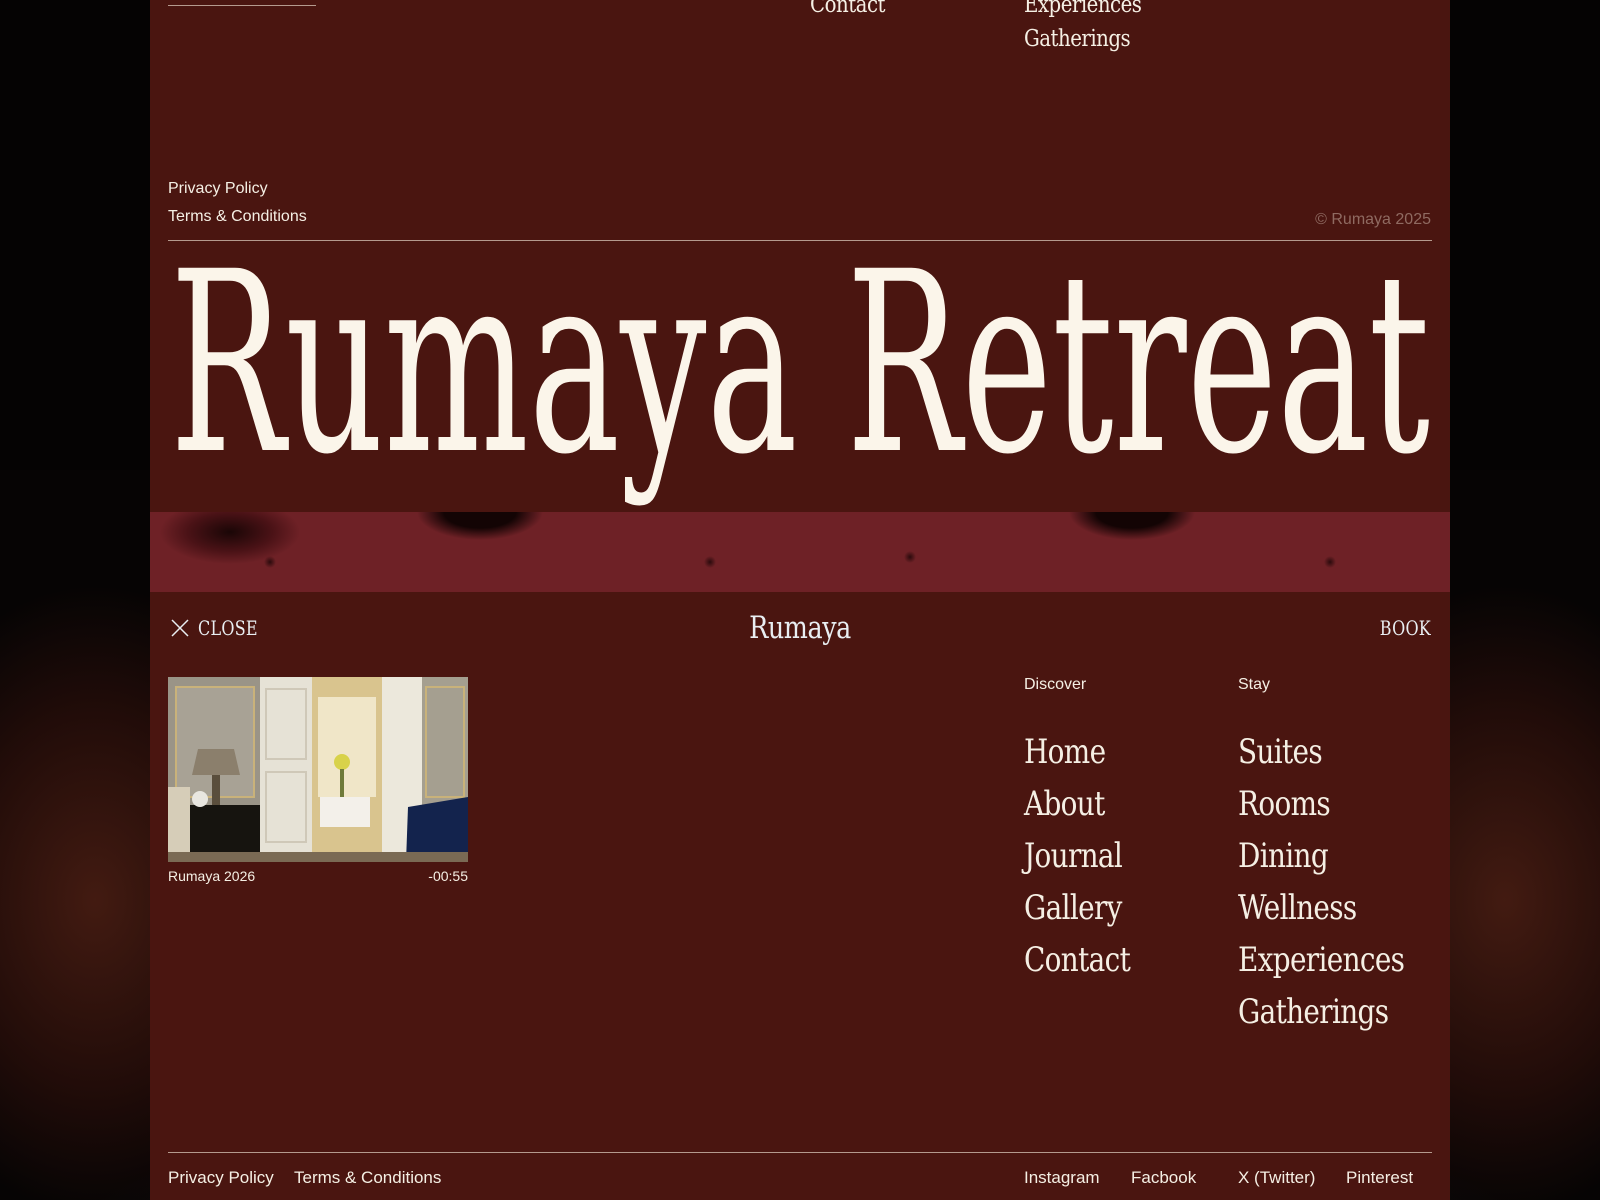 The image size is (1600, 1200). What do you see at coordinates (1077, 960) in the screenshot?
I see `menu-link-contact: Contact` at bounding box center [1077, 960].